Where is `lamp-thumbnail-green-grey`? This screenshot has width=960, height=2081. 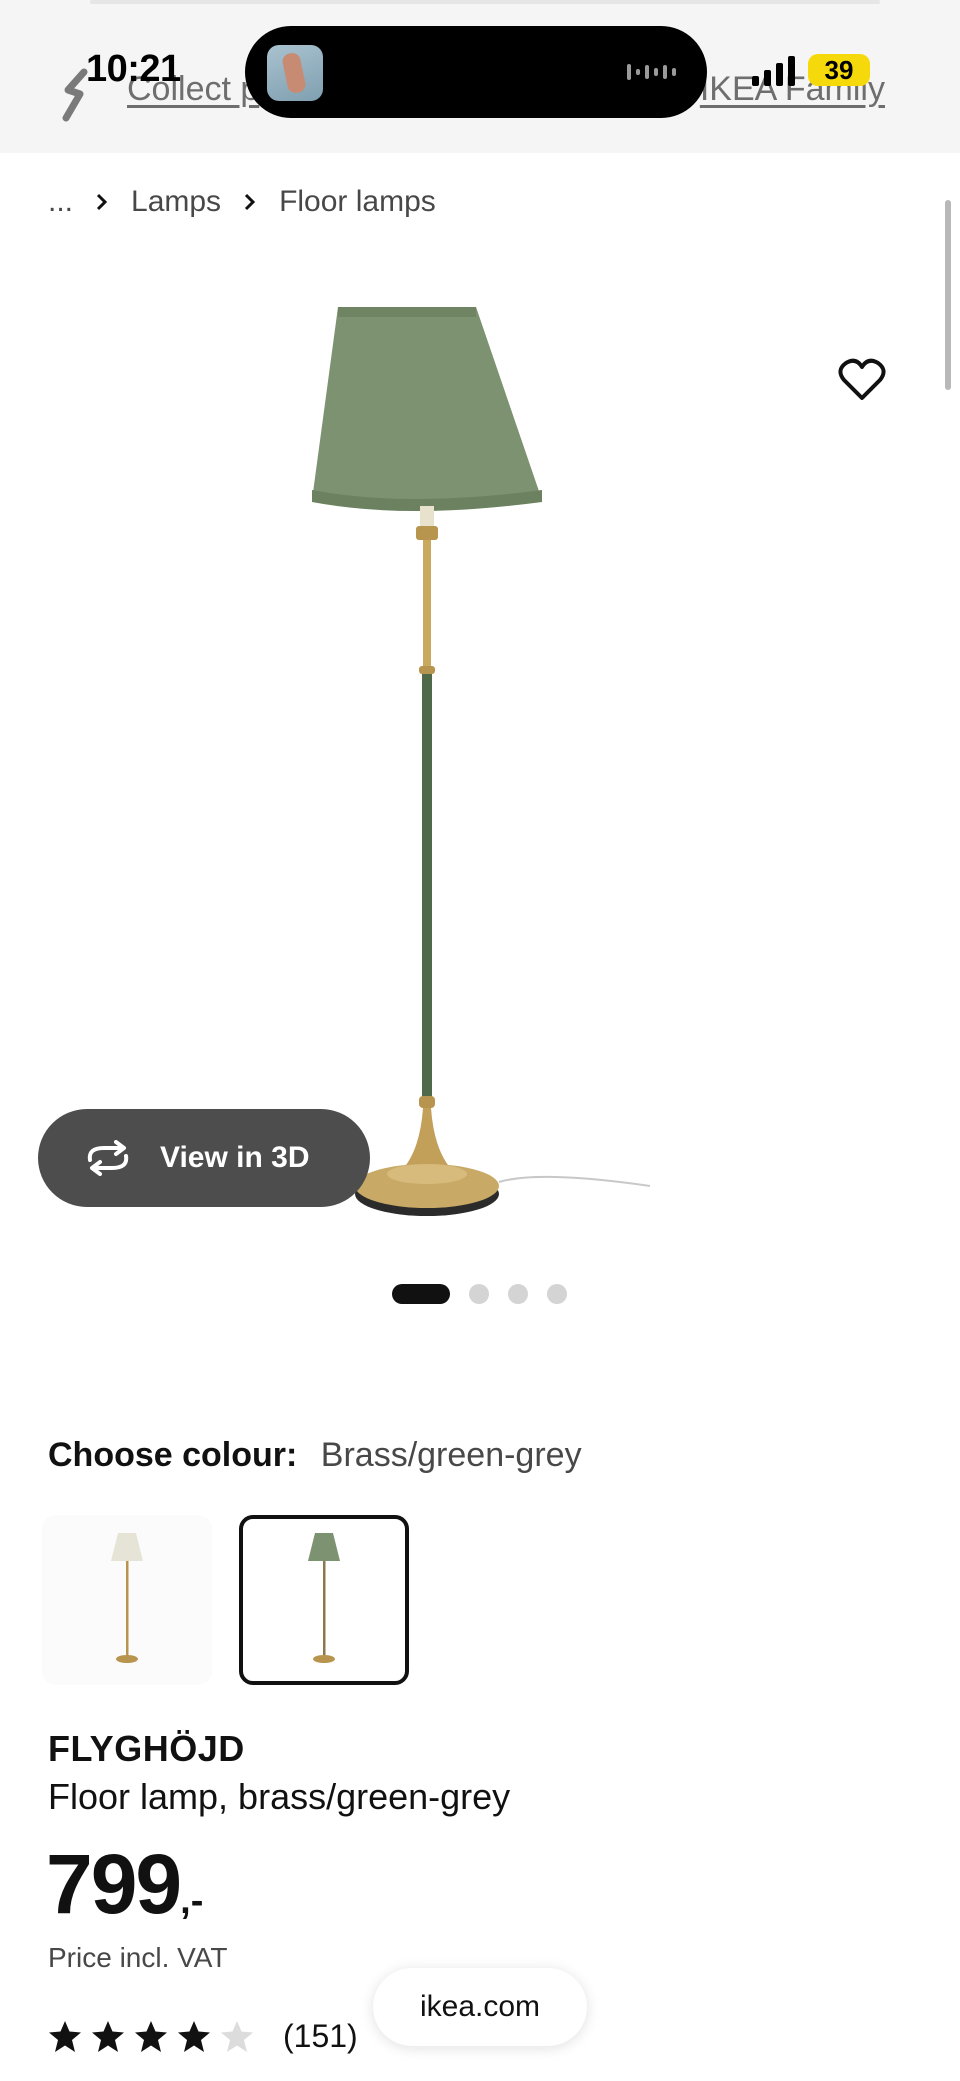 lamp-thumbnail-green-grey is located at coordinates (324, 1598).